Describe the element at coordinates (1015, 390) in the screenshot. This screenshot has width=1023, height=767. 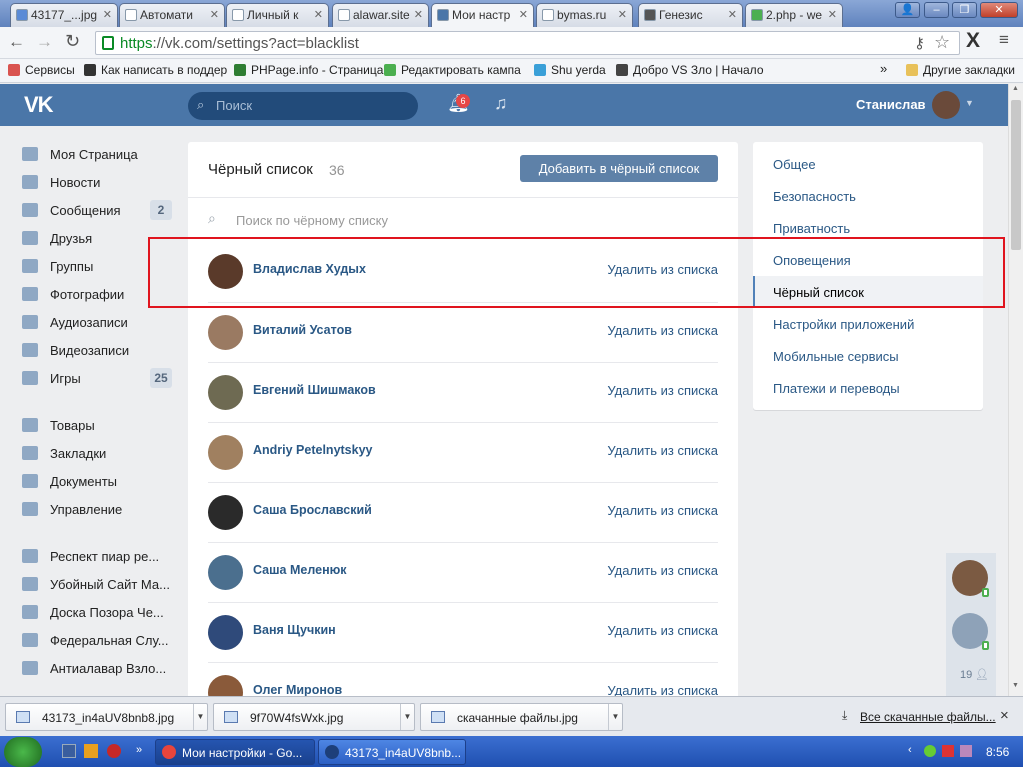
I see `scrollbar: ▲ ▼` at that location.